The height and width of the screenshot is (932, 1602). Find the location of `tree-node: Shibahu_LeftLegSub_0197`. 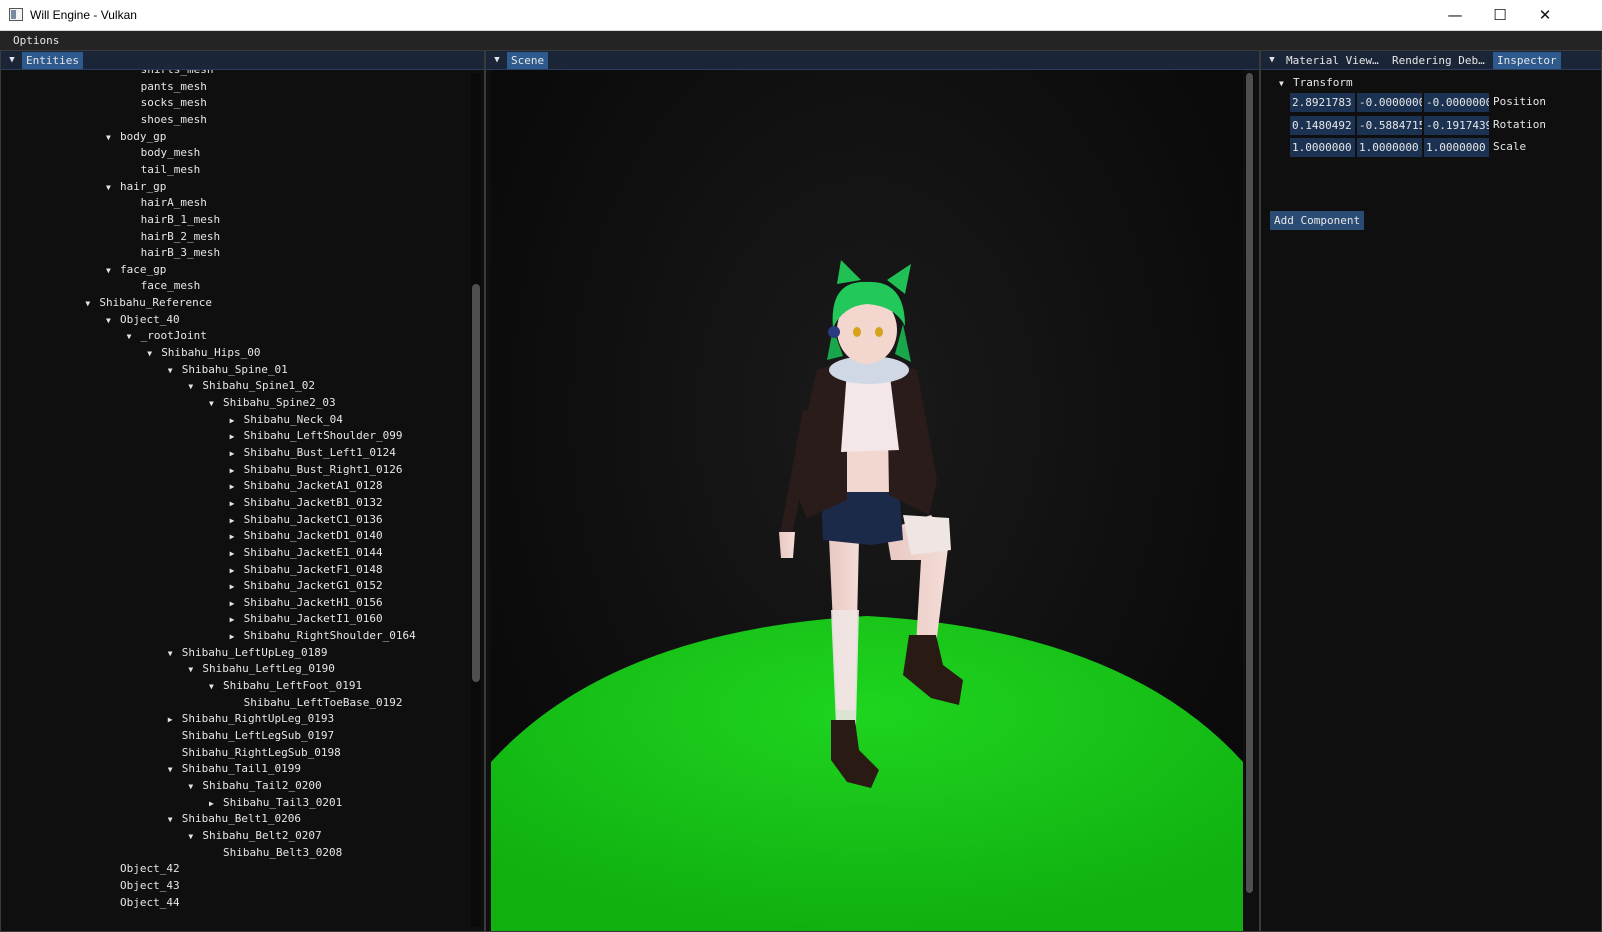

tree-node: Shibahu_LeftLegSub_0197 is located at coordinates (251, 736).